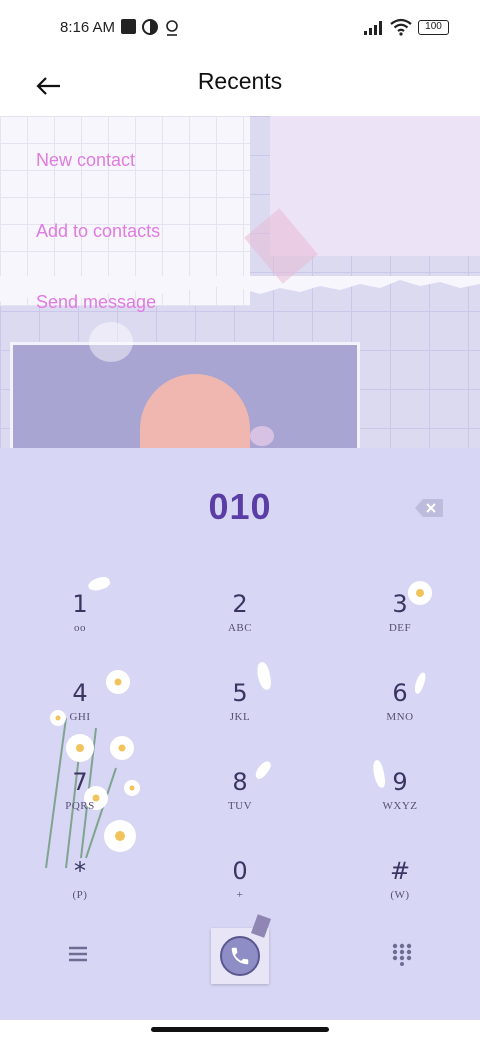 This screenshot has width=480, height=1040. I want to click on key-digit: #, so click(400, 871).